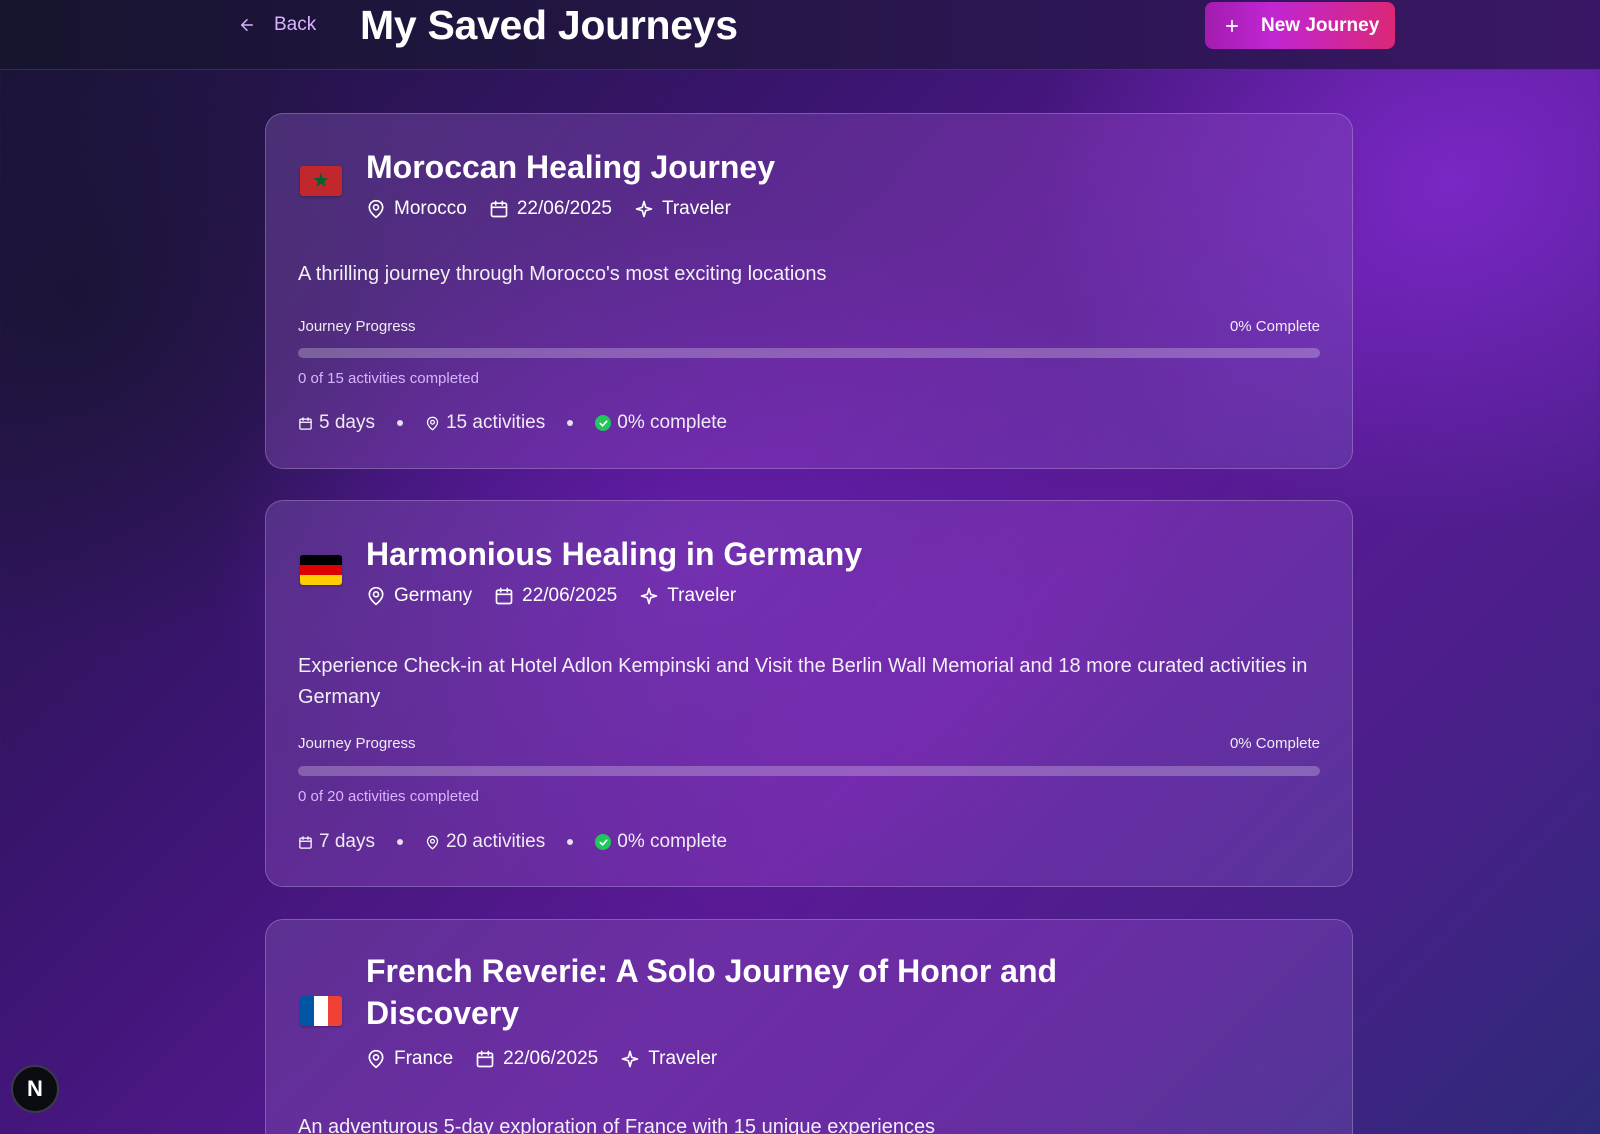 The width and height of the screenshot is (1600, 1134). I want to click on journey-stats: 5 days 15 activities 0% complete, so click(512, 423).